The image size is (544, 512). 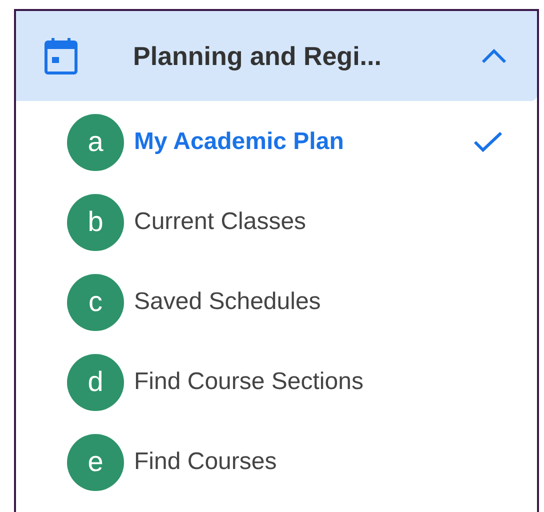 I want to click on letter-badge: a, so click(x=95, y=142).